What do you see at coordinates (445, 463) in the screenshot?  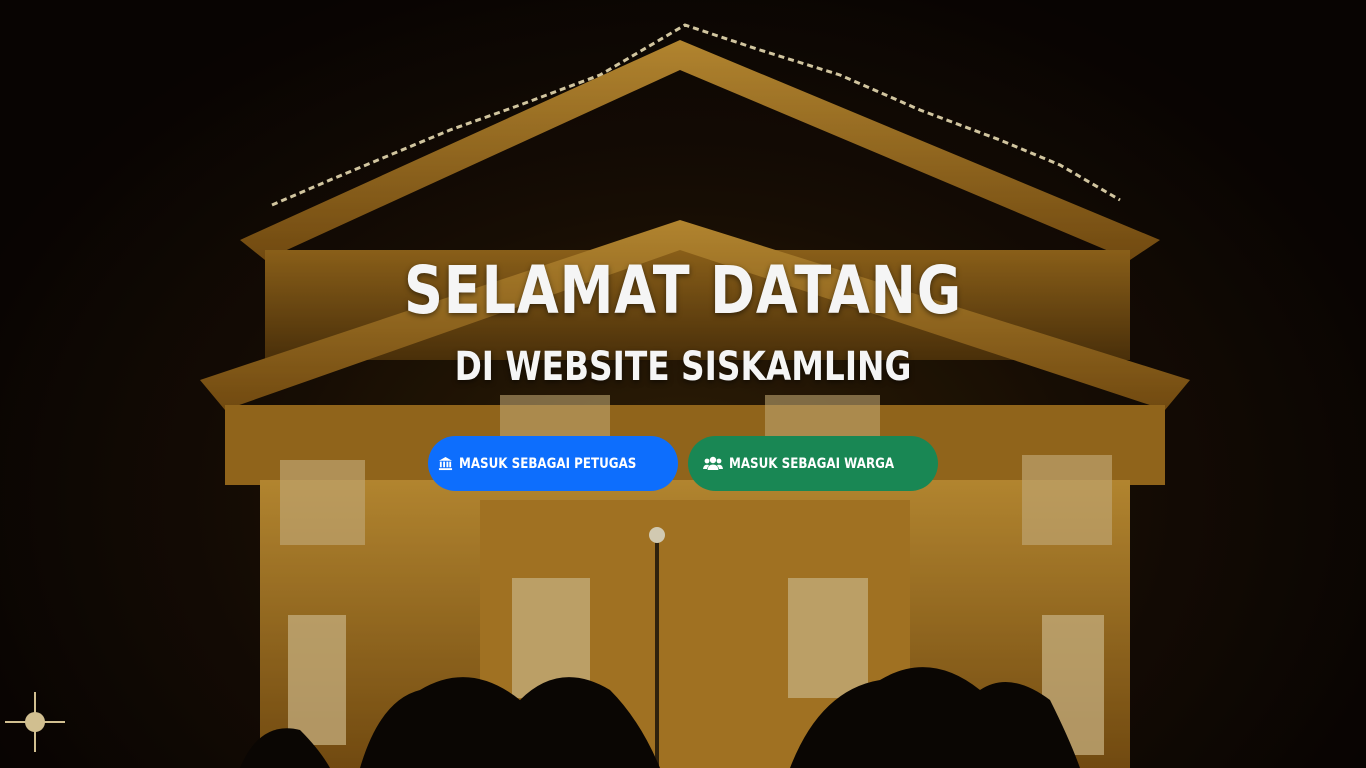 I see `building-columns-icon` at bounding box center [445, 463].